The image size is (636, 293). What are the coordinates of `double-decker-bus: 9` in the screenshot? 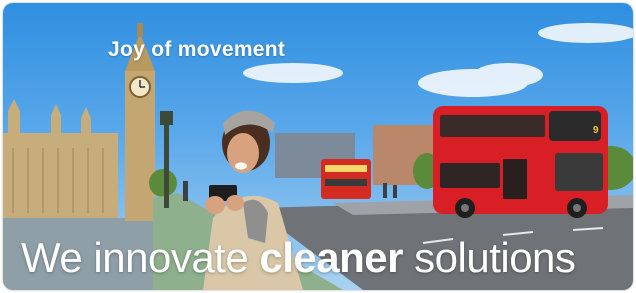 It's located at (520, 162).